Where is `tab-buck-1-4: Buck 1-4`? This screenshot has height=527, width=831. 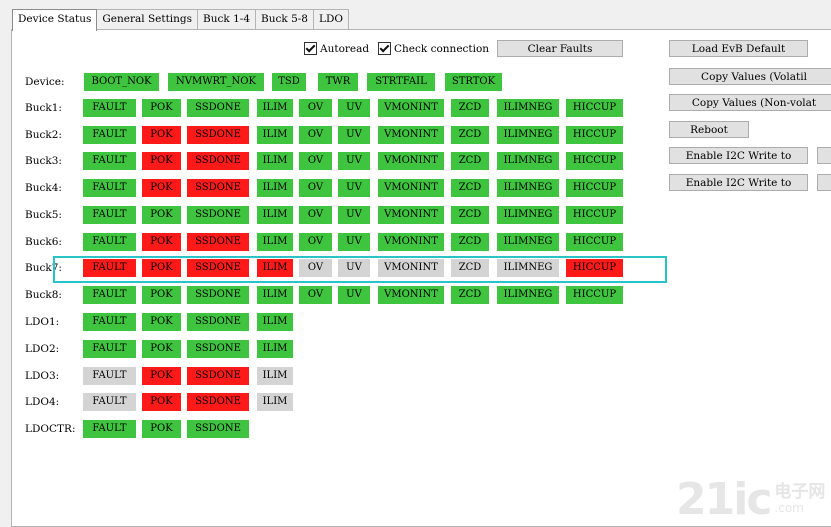
tab-buck-1-4: Buck 1-4 is located at coordinates (227, 19).